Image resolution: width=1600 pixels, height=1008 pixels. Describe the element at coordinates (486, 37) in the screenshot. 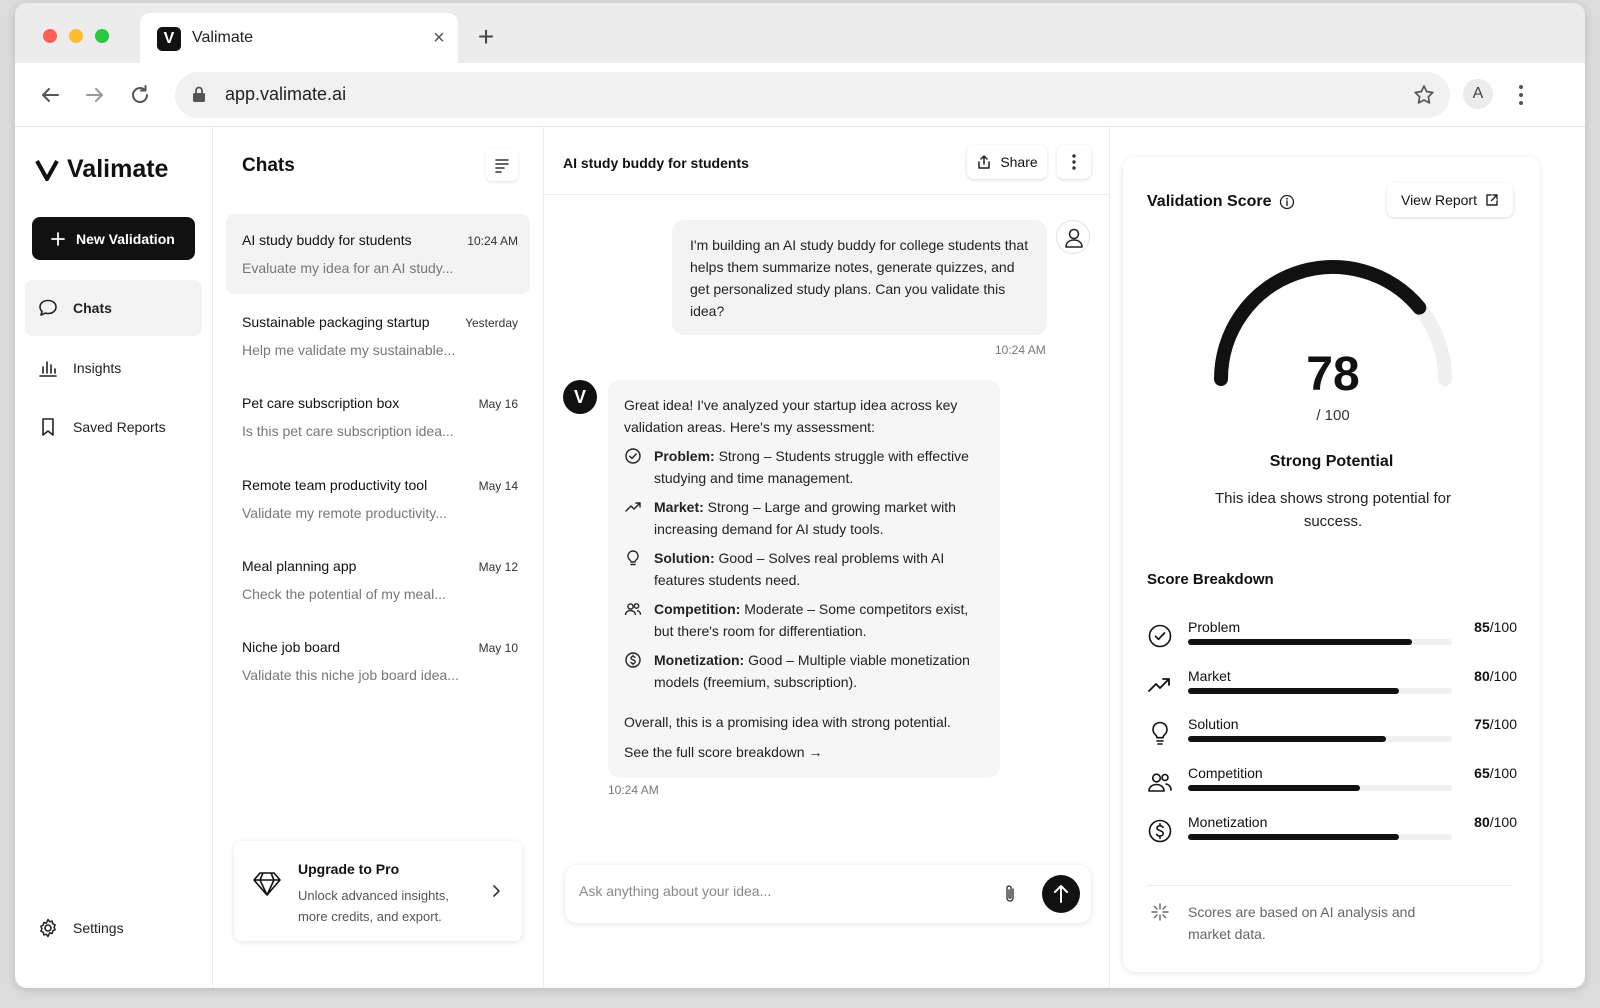

I see `new-tab-icon: +` at that location.